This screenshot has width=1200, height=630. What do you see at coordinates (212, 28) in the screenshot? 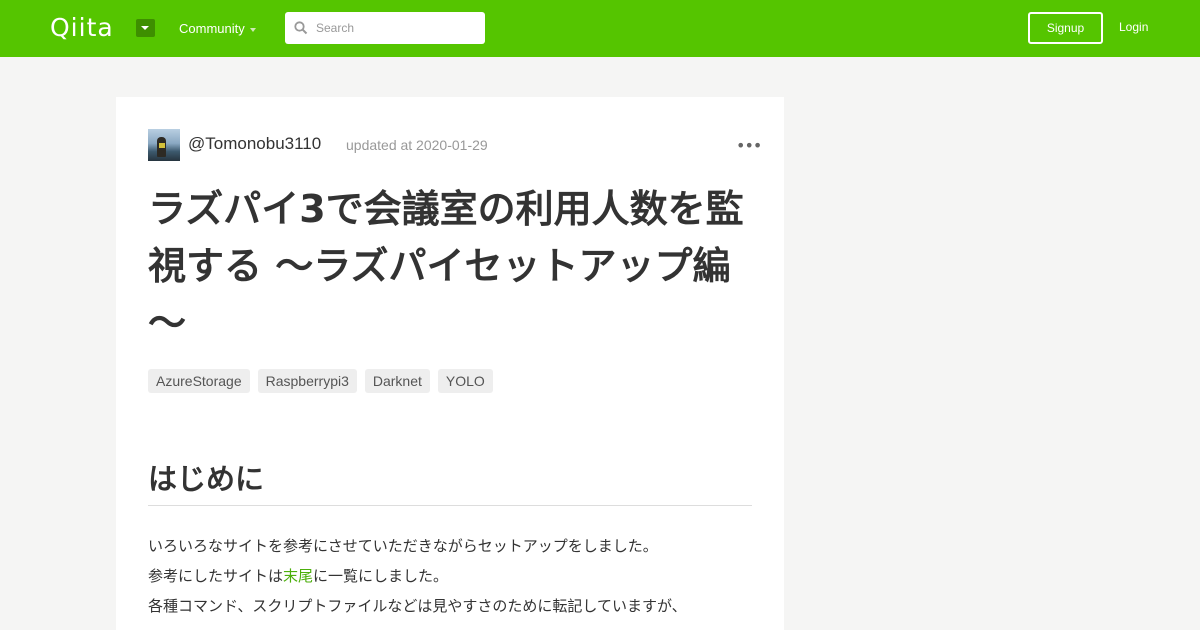
I see `community-menu: Community` at bounding box center [212, 28].